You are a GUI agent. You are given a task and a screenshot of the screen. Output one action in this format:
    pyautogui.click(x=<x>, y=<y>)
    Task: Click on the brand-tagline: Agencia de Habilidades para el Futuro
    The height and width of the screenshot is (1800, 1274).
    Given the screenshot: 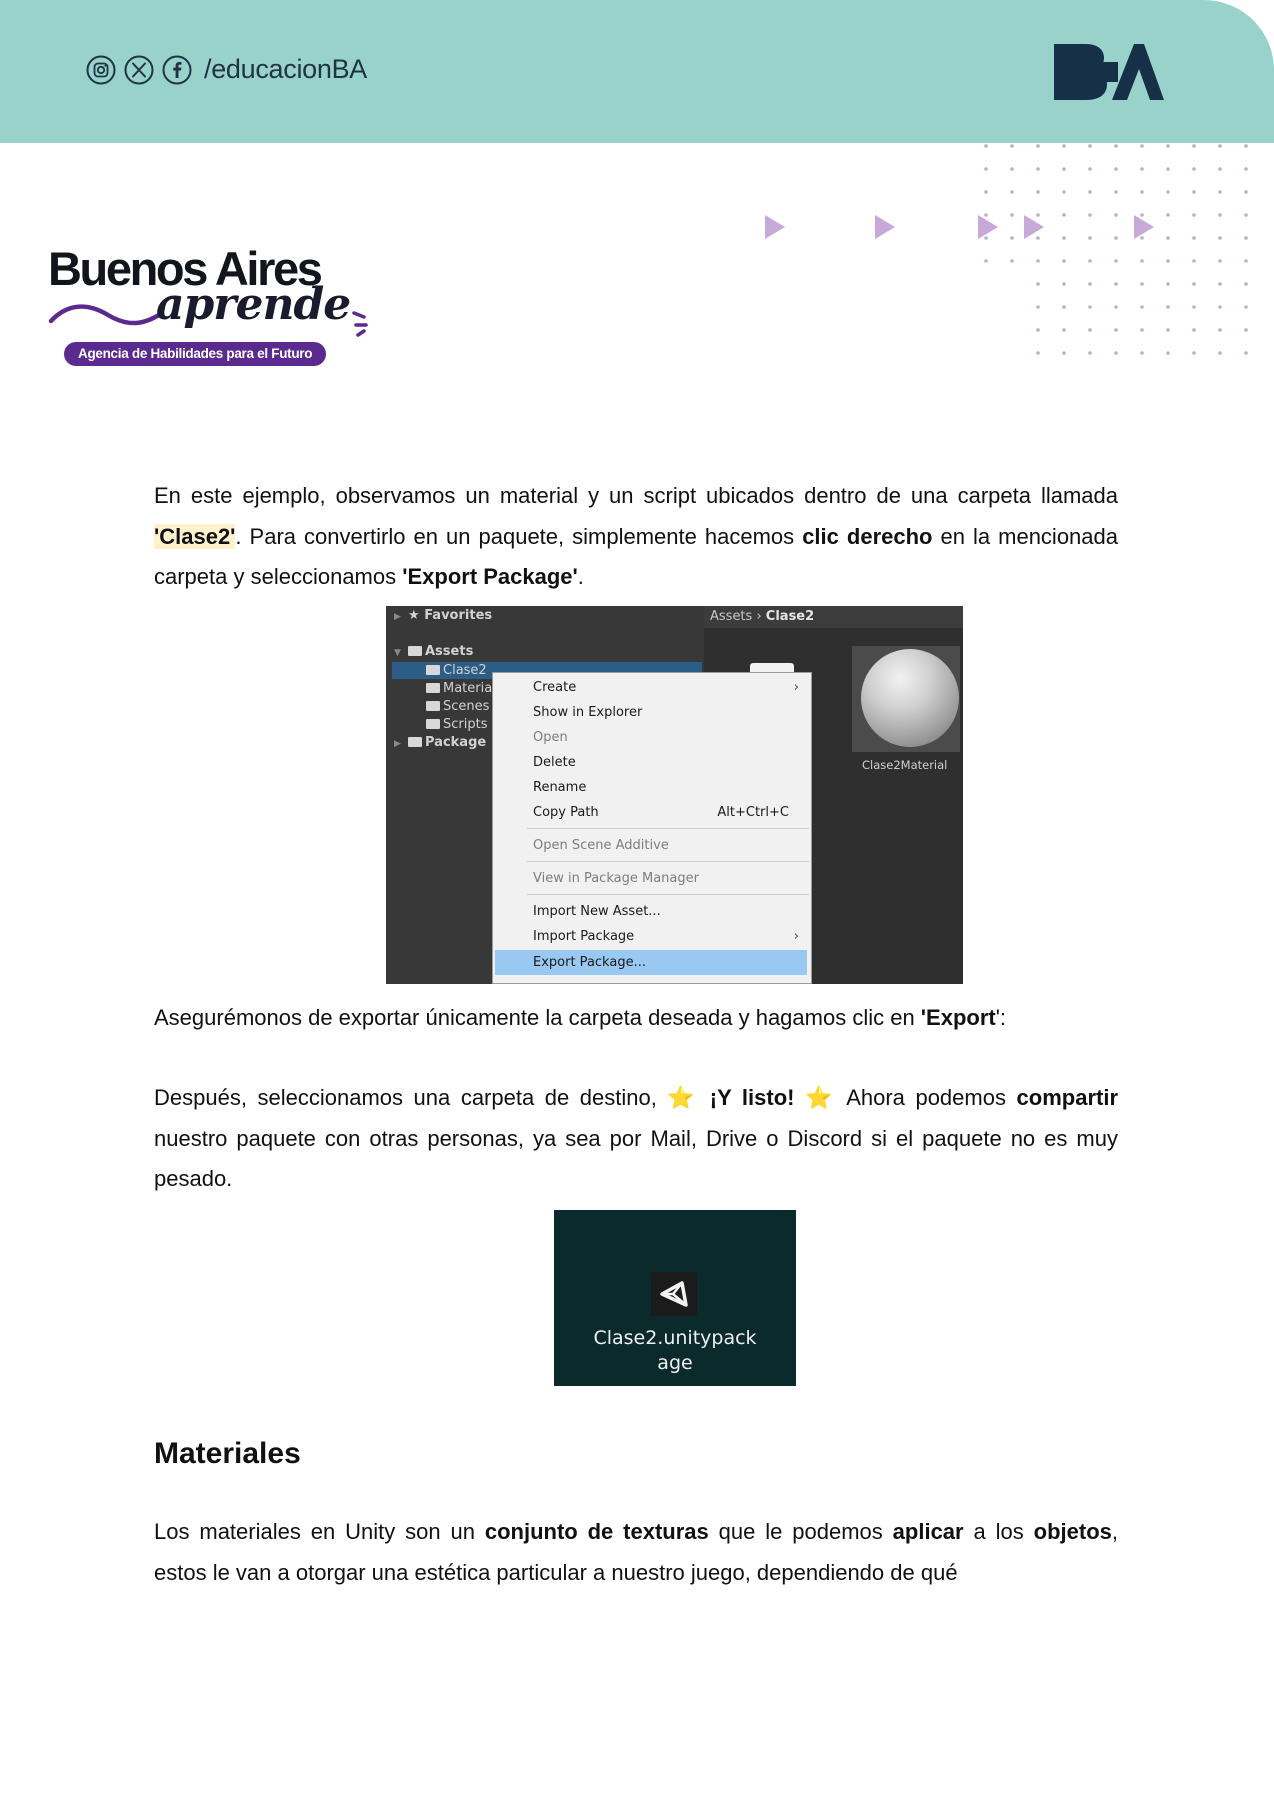 What is the action you would take?
    pyautogui.click(x=195, y=354)
    